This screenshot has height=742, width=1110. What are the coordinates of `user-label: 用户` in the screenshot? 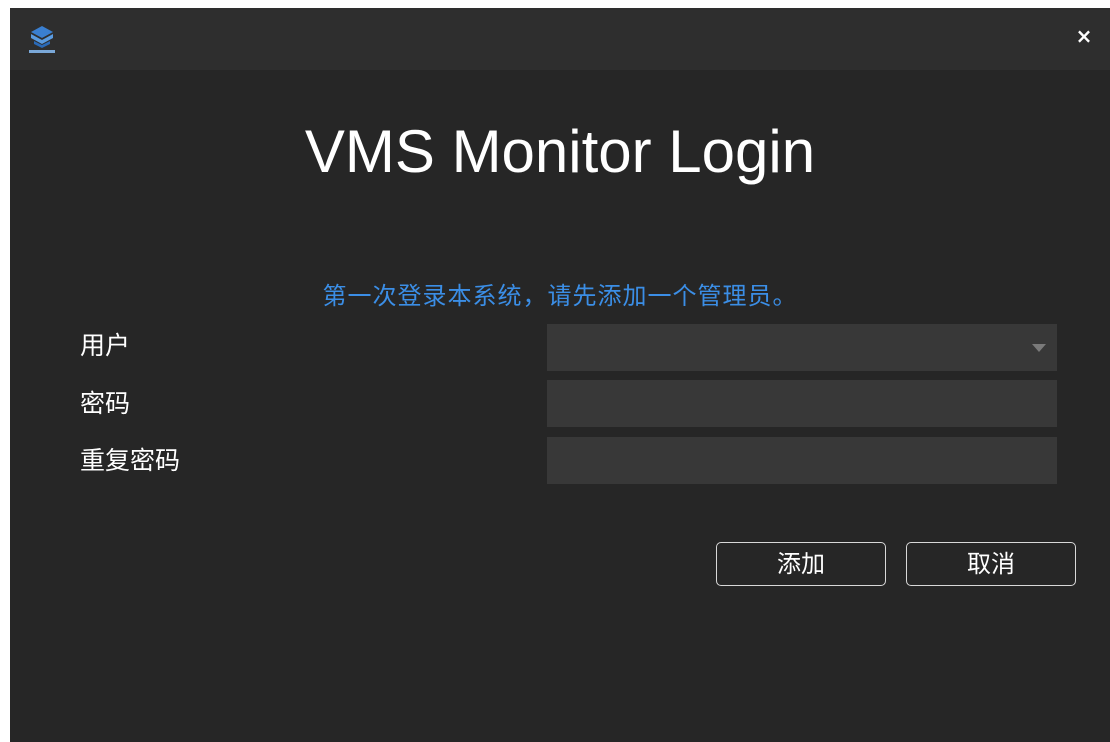 It's located at (105, 345).